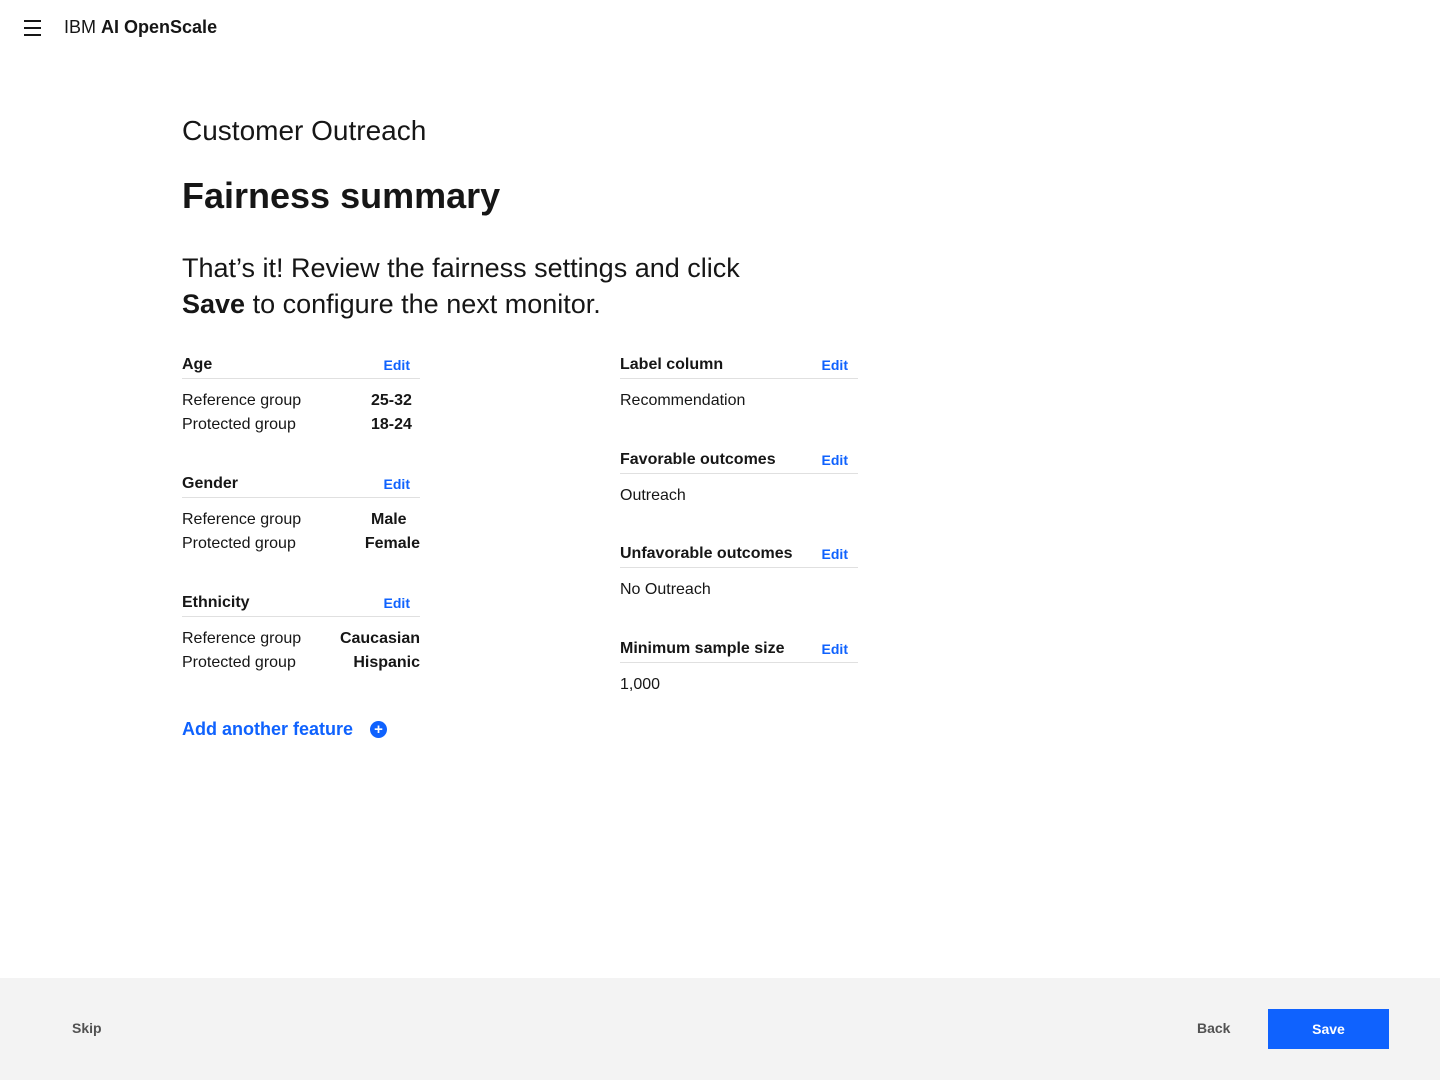 The image size is (1440, 1080). Describe the element at coordinates (397, 603) in the screenshot. I see `edit-ethnicity-button: Edit` at that location.